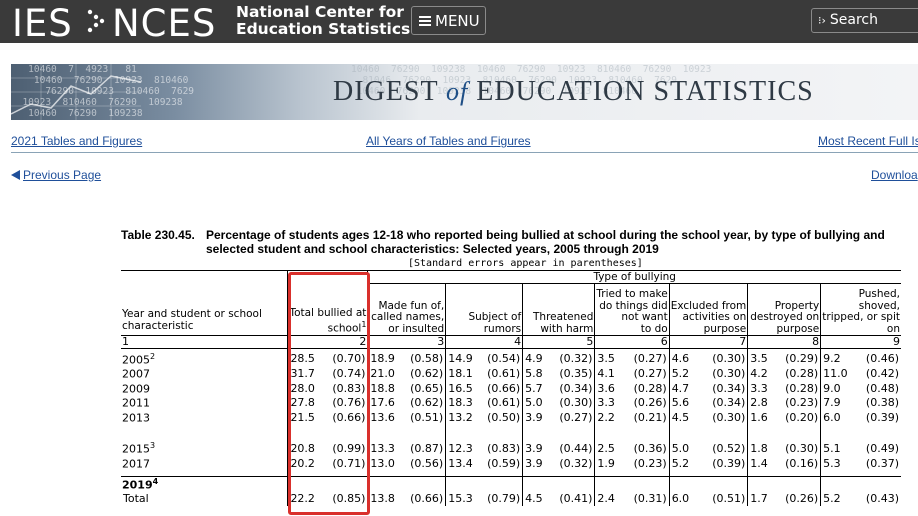  What do you see at coordinates (882, 359) in the screenshot?
I see `table-cell: (0.46)` at bounding box center [882, 359].